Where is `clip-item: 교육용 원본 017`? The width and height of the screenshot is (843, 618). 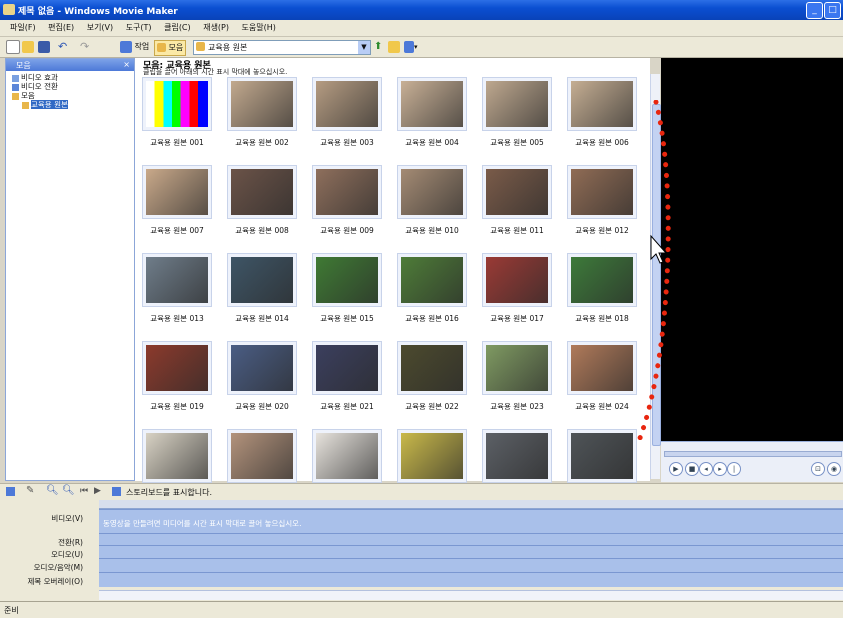 clip-item: 교육용 원본 017 is located at coordinates (517, 288).